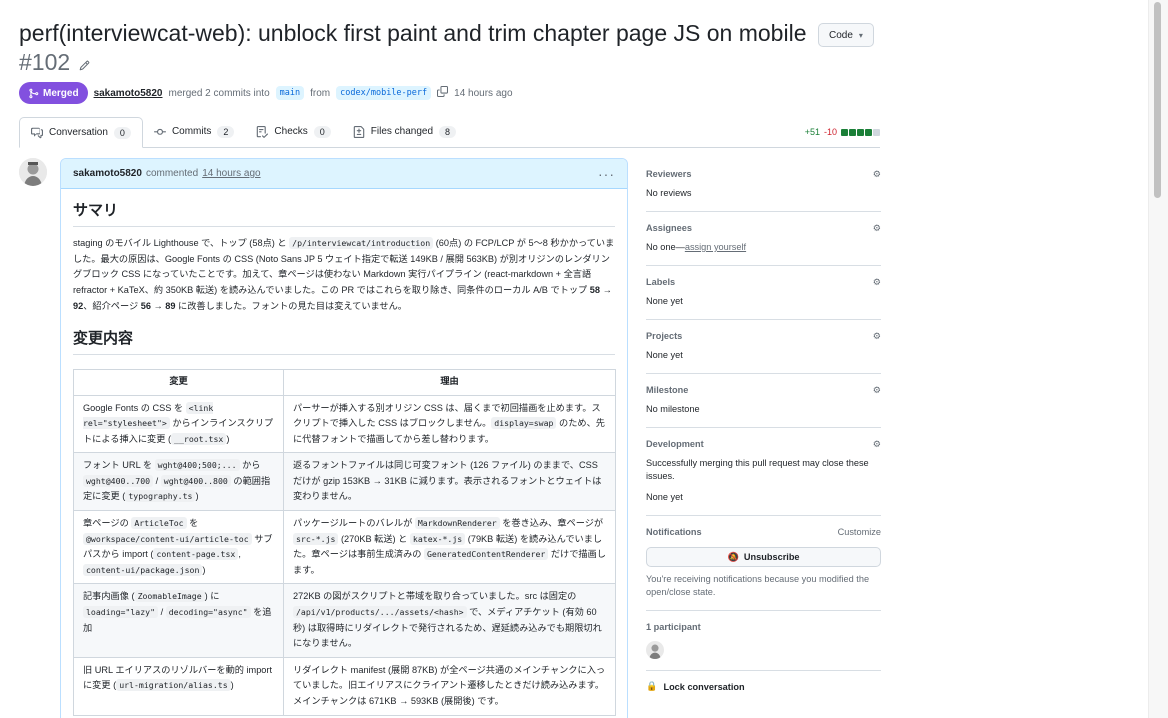 This screenshot has width=1168, height=718. What do you see at coordinates (219, 93) in the screenshot?
I see `merged-text: merged 2 commits into` at bounding box center [219, 93].